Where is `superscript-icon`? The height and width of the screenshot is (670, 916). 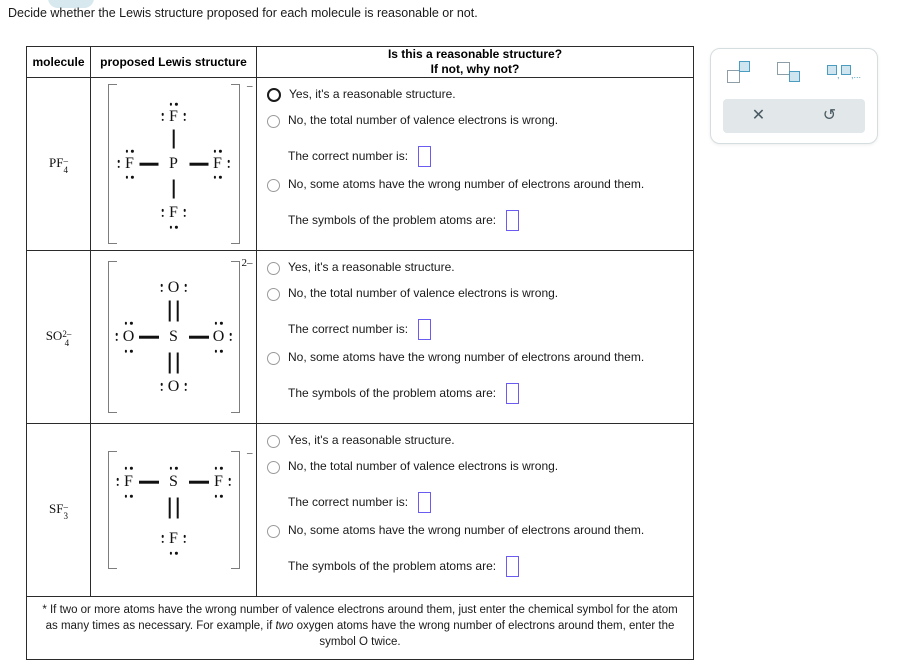 superscript-icon is located at coordinates (744, 72).